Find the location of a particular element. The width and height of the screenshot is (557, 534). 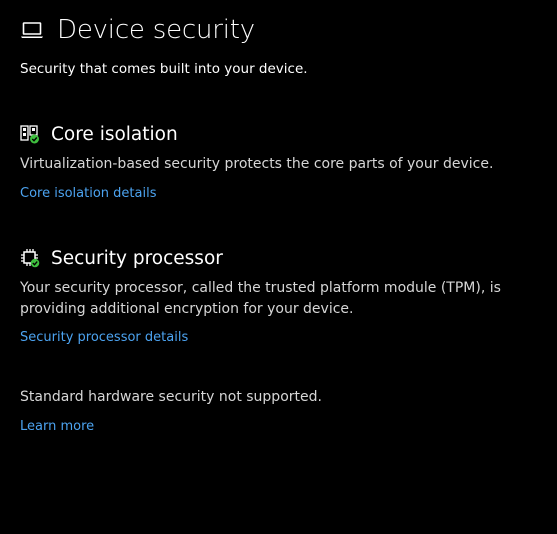

security-processor-header: Security processor is located at coordinates (121, 258).